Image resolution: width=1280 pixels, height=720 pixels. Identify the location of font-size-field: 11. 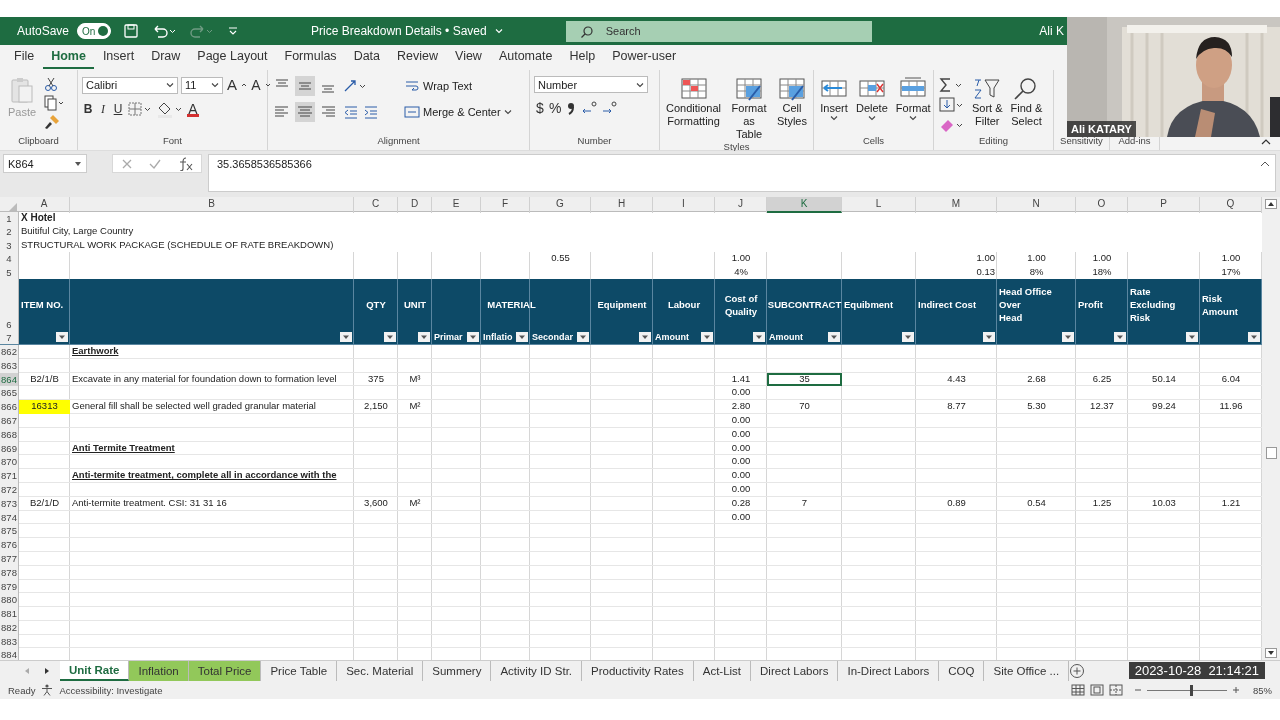
(191, 85).